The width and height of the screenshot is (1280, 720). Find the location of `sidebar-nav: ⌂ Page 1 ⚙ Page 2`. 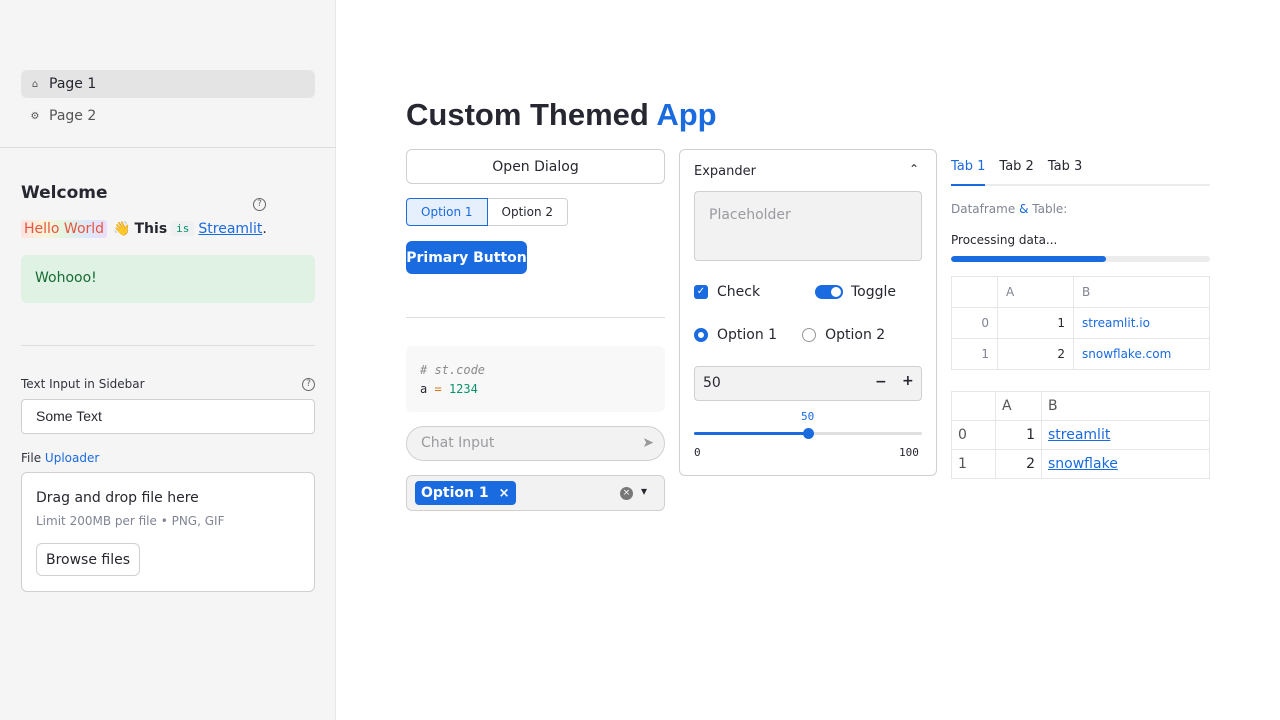

sidebar-nav: ⌂ Page 1 ⚙ Page 2 is located at coordinates (168, 102).